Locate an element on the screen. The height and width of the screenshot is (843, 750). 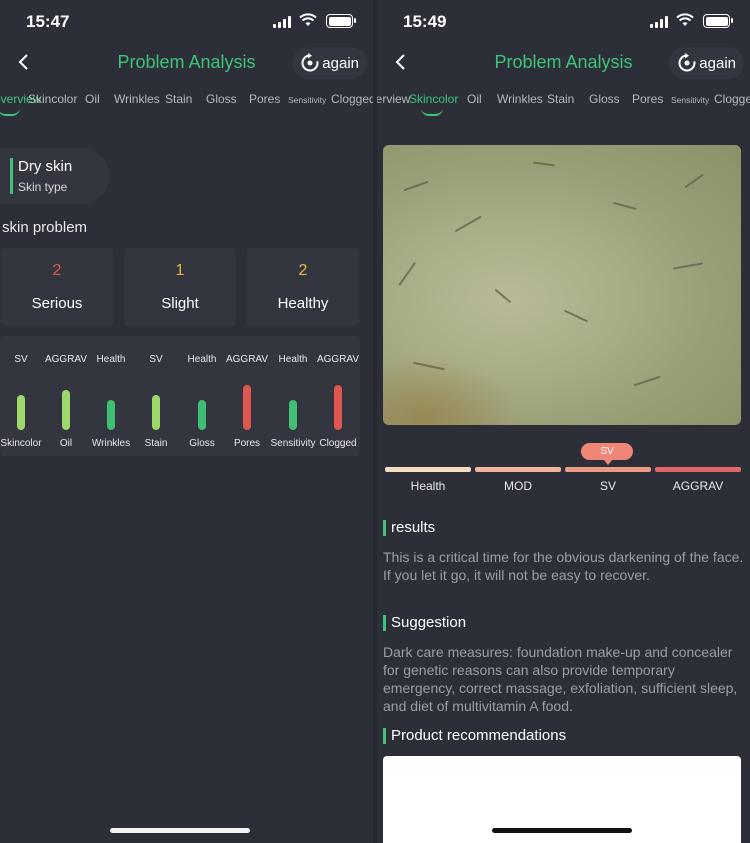
stat-serious: 2 Serious is located at coordinates (57, 287).